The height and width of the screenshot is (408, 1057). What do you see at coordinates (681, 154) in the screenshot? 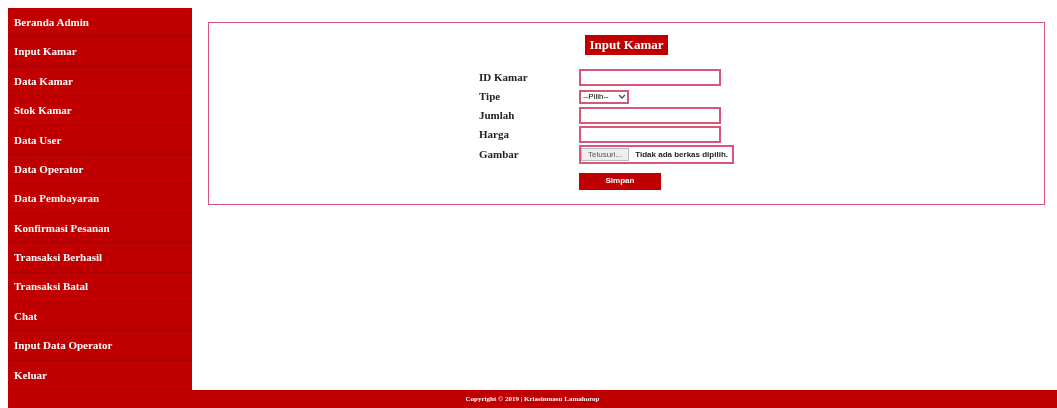
I see `file-status-text: Tidak ada berkas dipilih.` at bounding box center [681, 154].